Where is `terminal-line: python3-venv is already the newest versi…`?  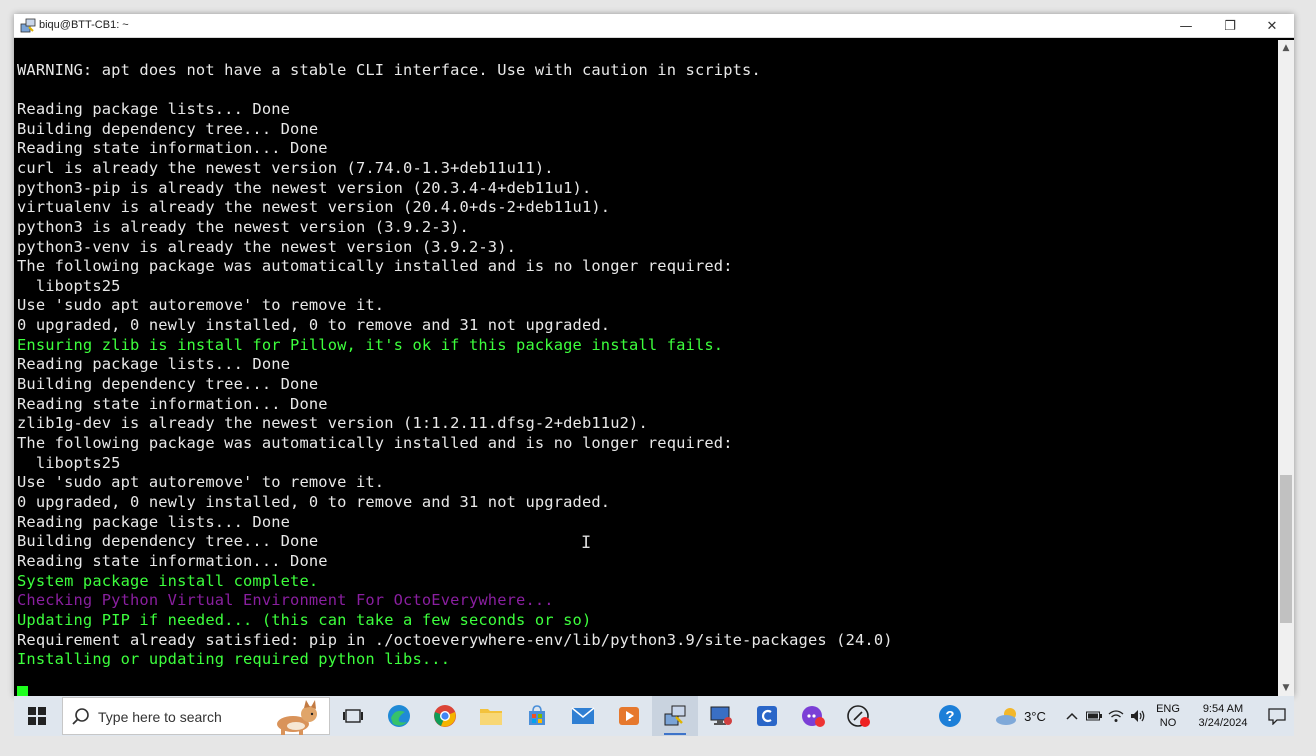
terminal-line: python3-venv is already the newest versi… is located at coordinates (267, 246).